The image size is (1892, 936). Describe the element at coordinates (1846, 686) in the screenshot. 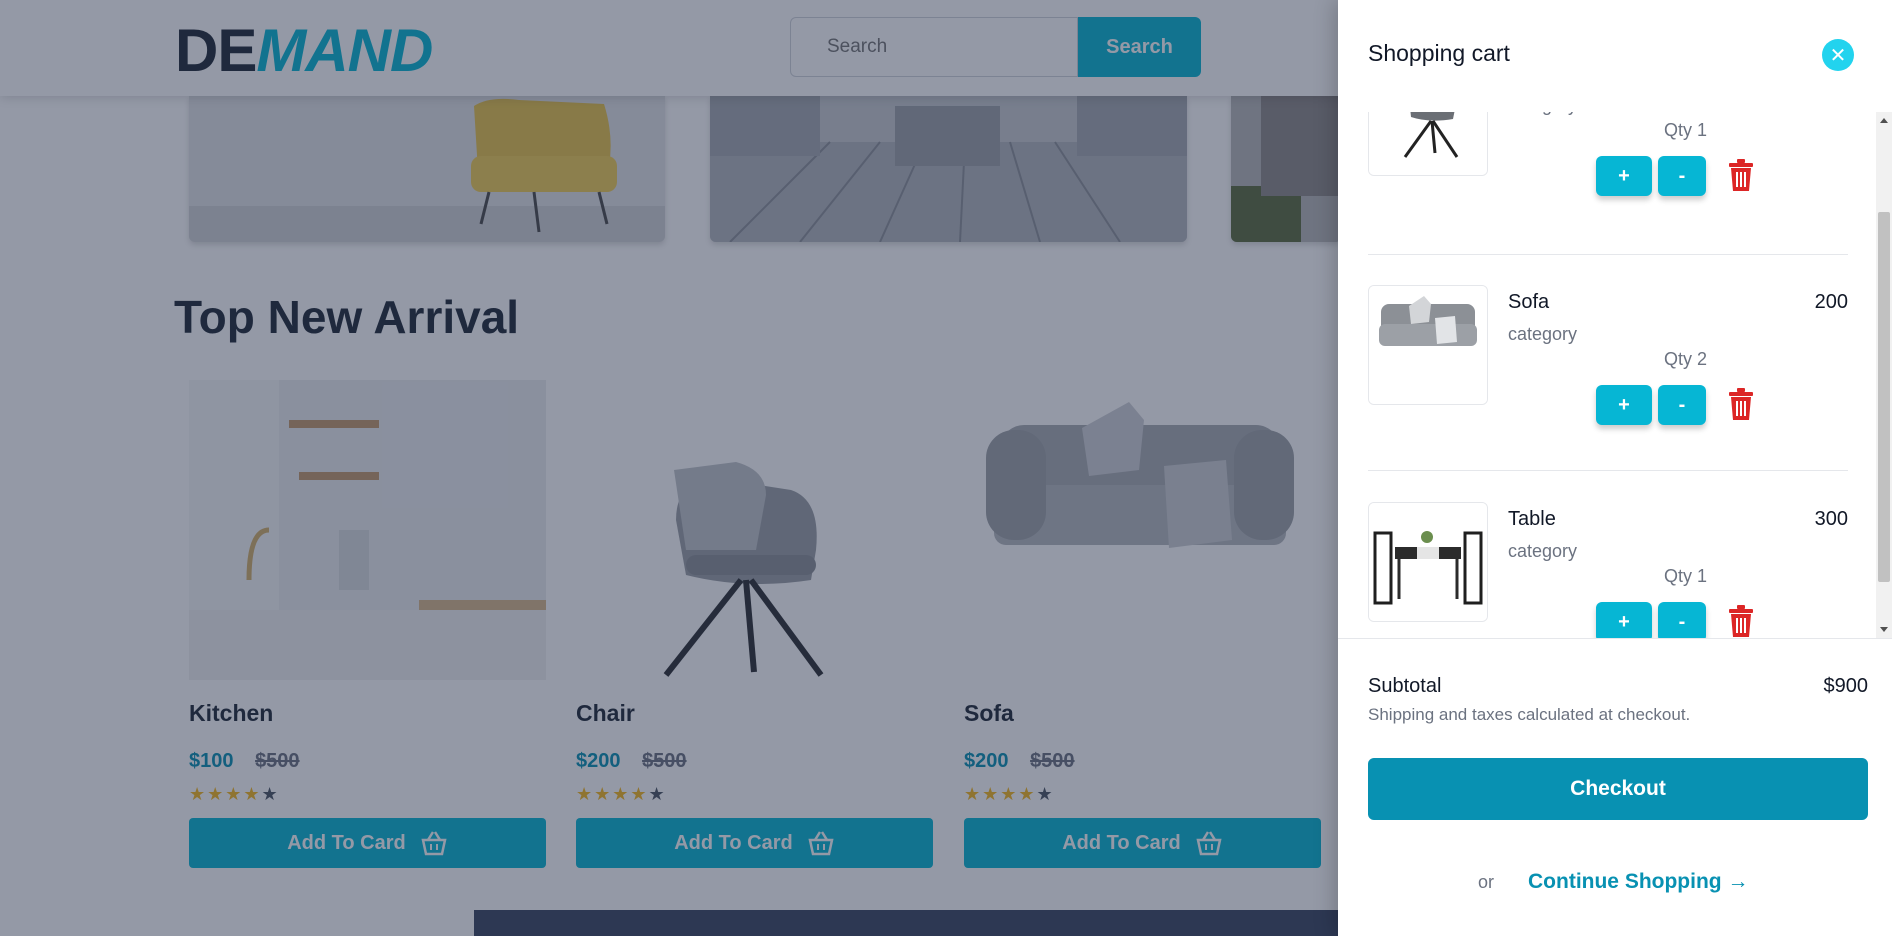

I see `subtotal-value: $900` at that location.